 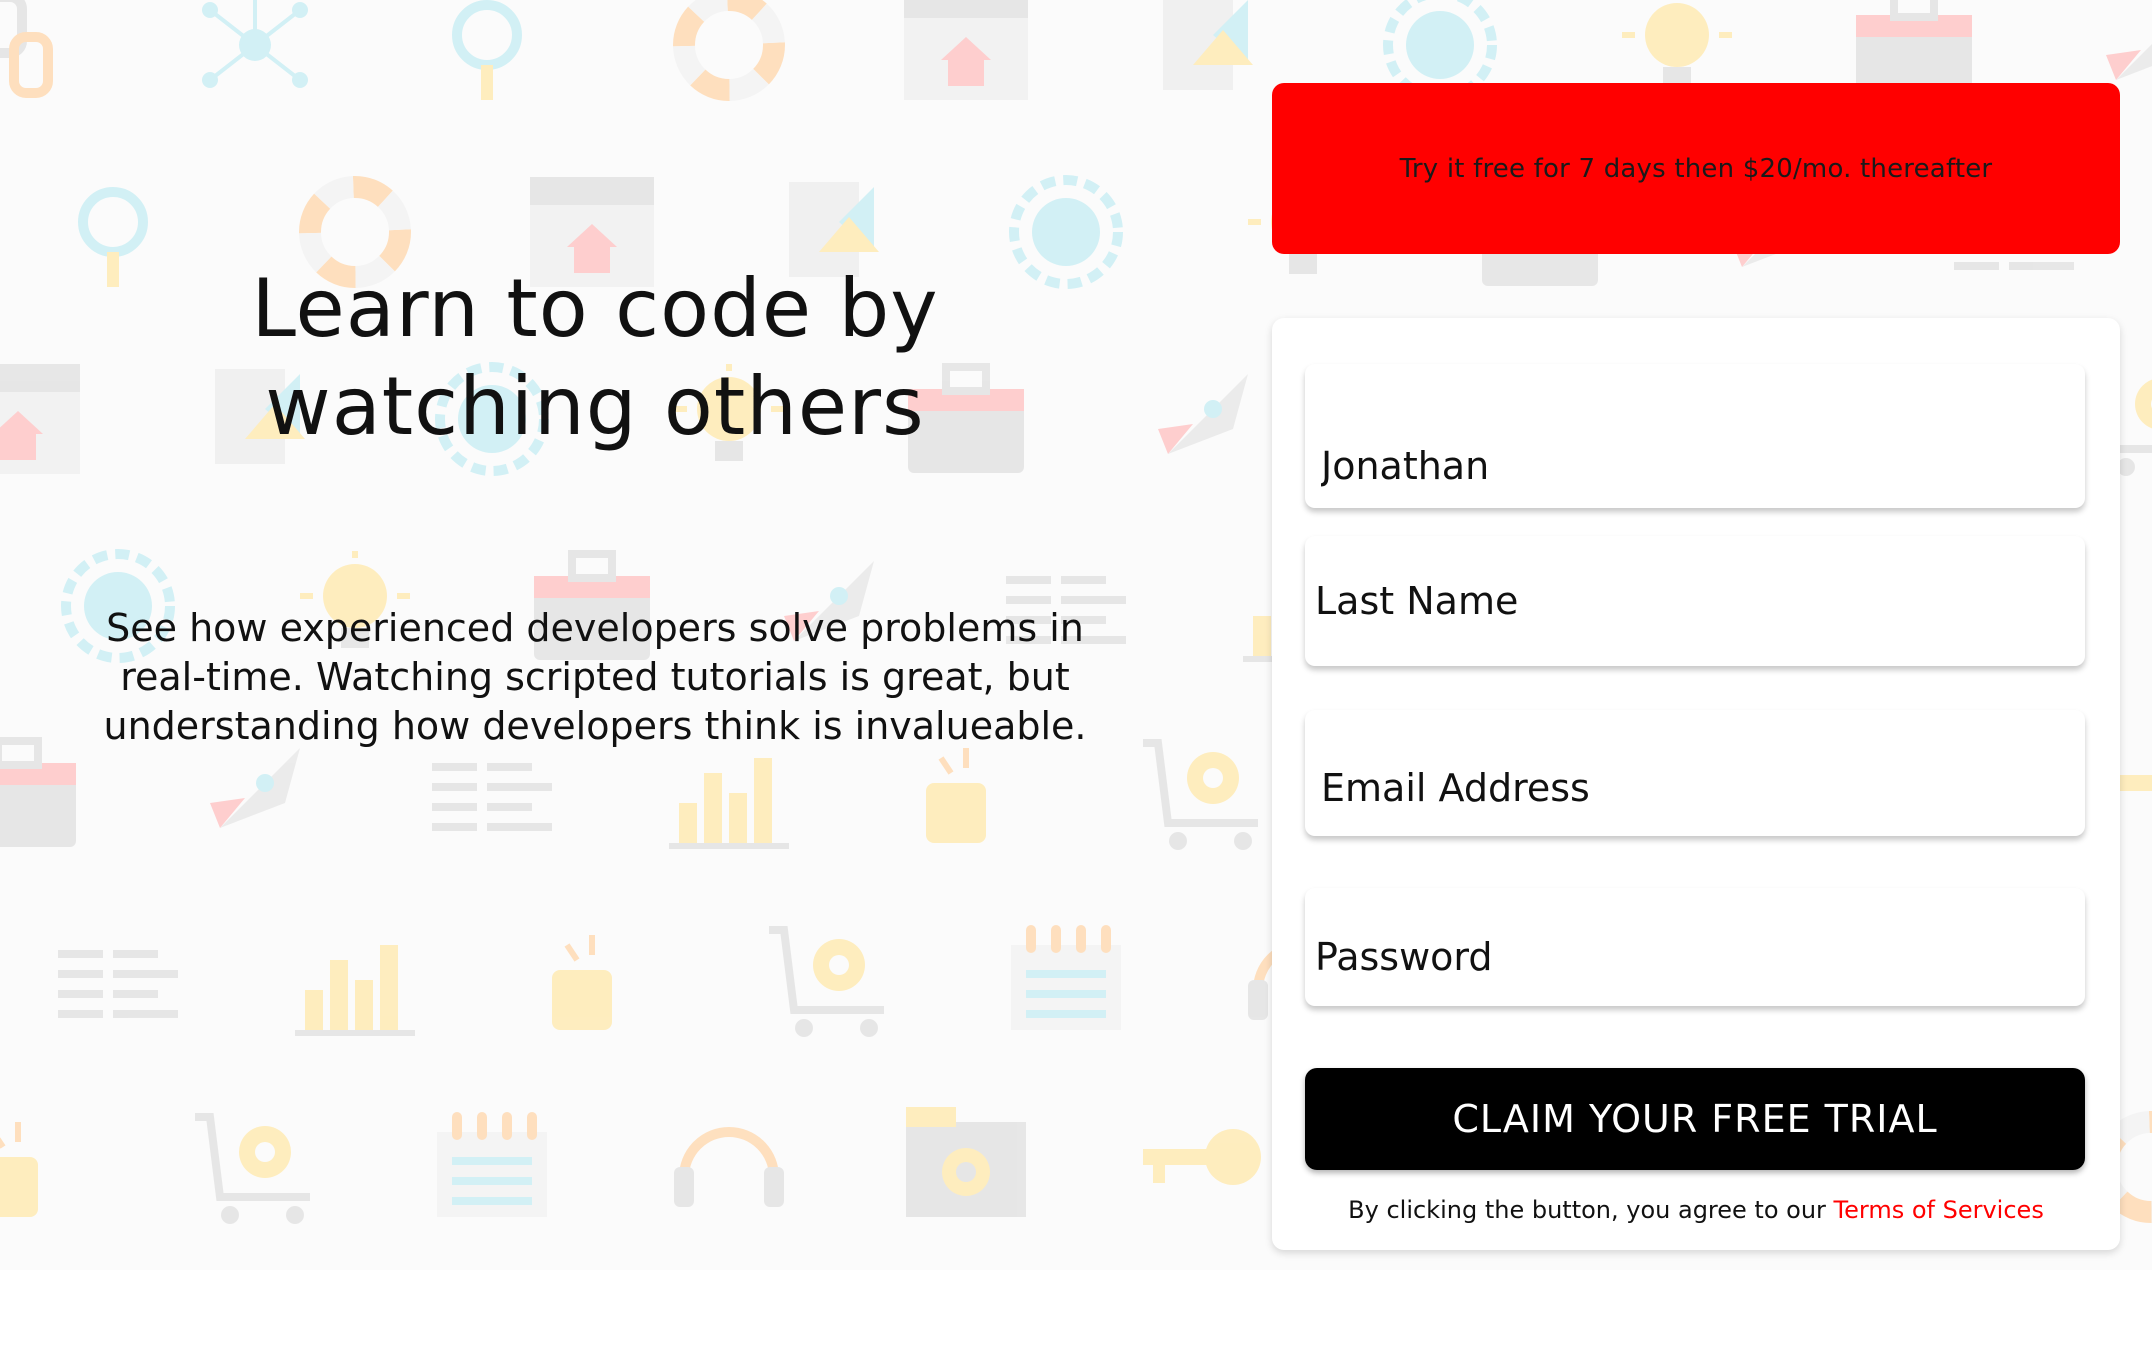 What do you see at coordinates (729, 50) in the screenshot?
I see `lifebuoy-icon` at bounding box center [729, 50].